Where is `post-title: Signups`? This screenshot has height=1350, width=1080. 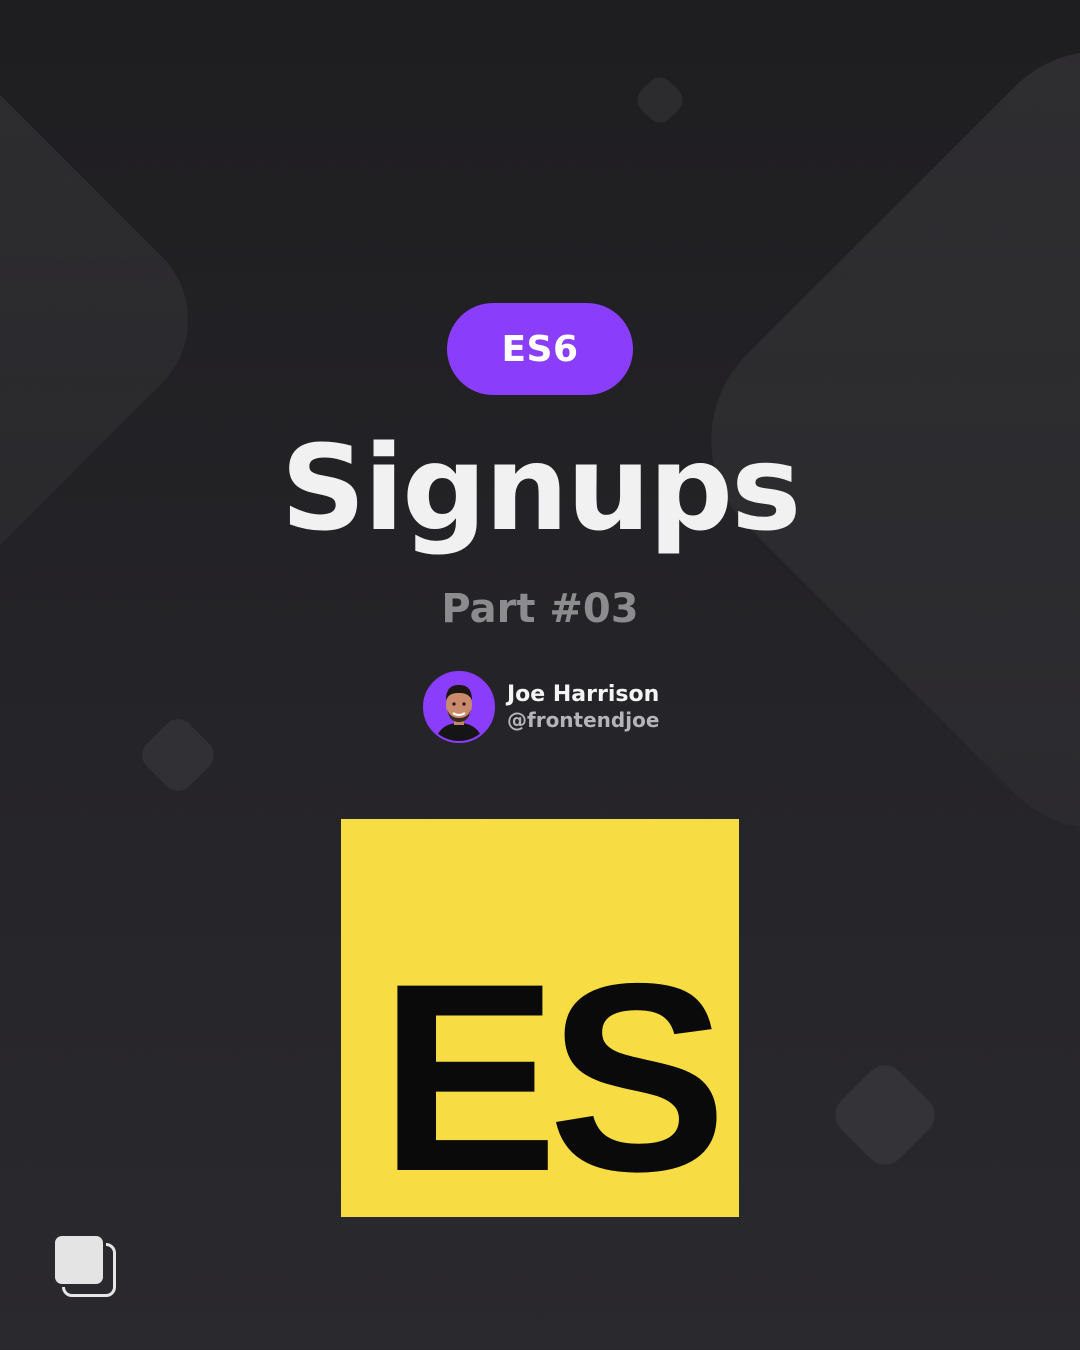 post-title: Signups is located at coordinates (541, 488).